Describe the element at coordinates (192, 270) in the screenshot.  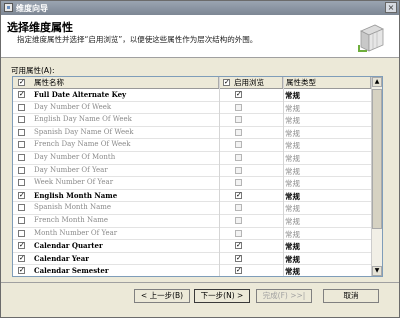
I see `attribute-row: ✓ Calendar Semester ✓ 常规` at that location.